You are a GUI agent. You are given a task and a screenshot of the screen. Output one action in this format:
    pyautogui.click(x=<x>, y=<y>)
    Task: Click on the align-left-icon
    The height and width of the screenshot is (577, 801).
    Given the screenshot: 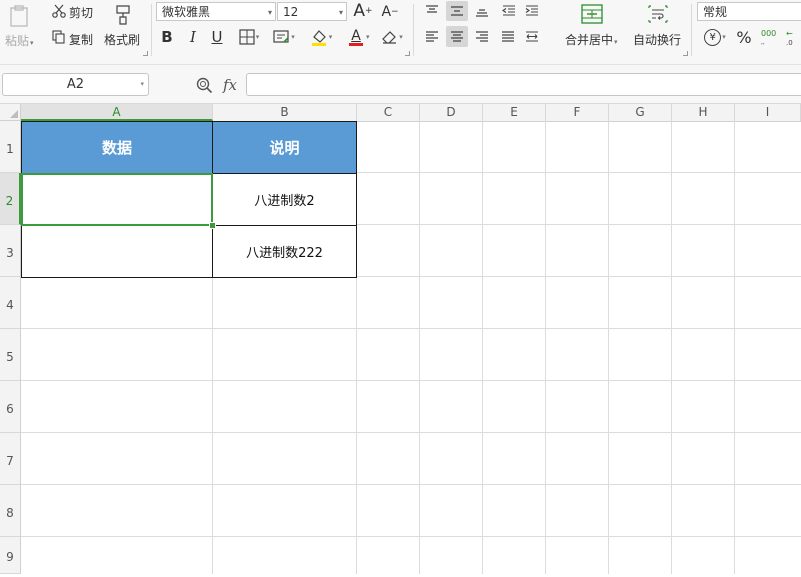 What is the action you would take?
    pyautogui.click(x=432, y=37)
    